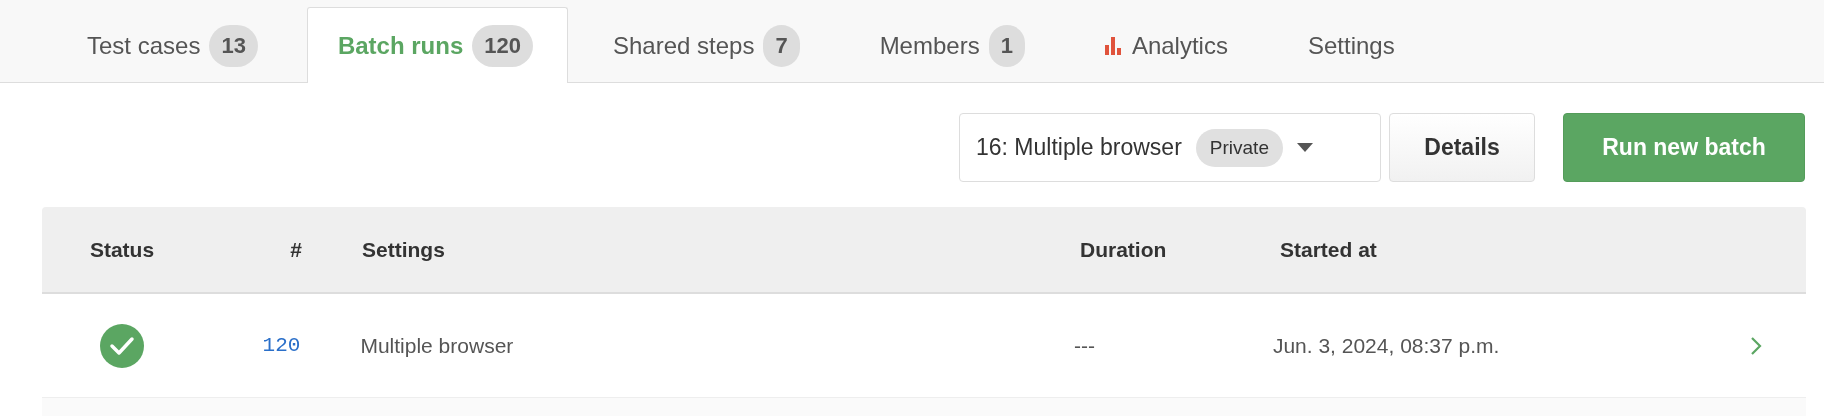 Image resolution: width=1824 pixels, height=416 pixels. What do you see at coordinates (400, 45) in the screenshot?
I see `tab-label: Batch runs` at bounding box center [400, 45].